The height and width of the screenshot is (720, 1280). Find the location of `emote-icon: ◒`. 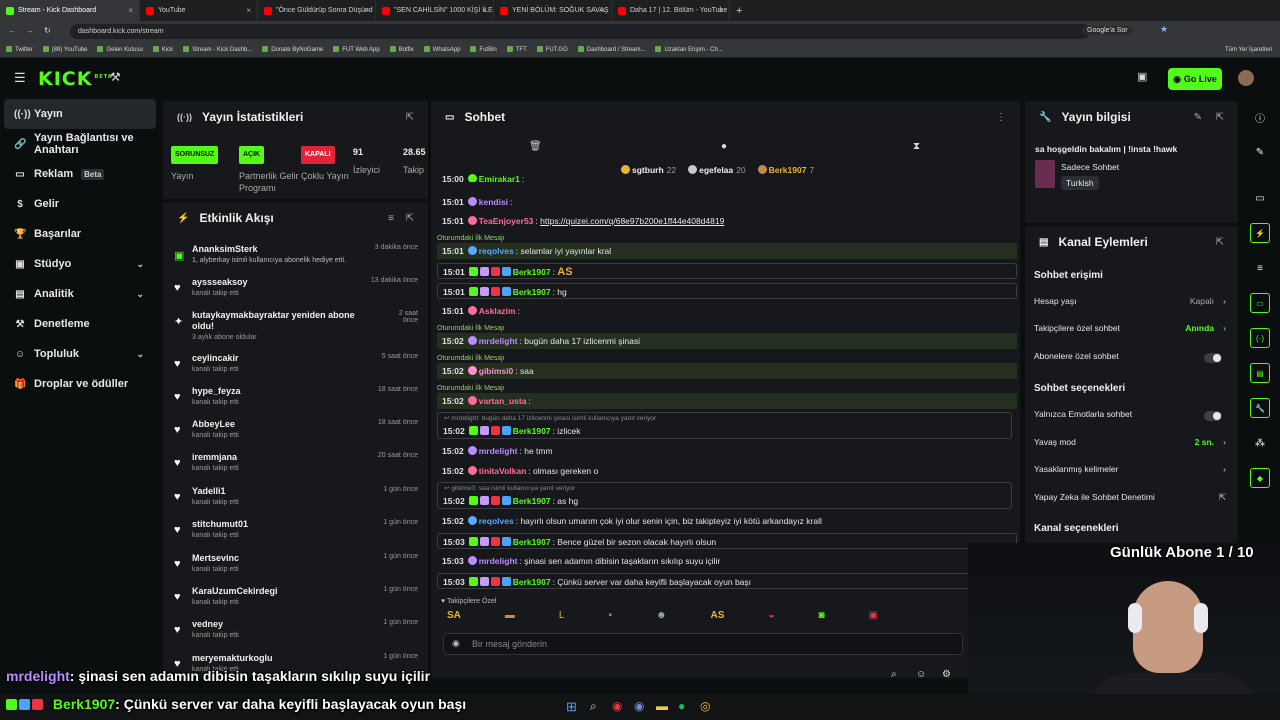

emote-icon: ◒ is located at coordinates (771, 619).